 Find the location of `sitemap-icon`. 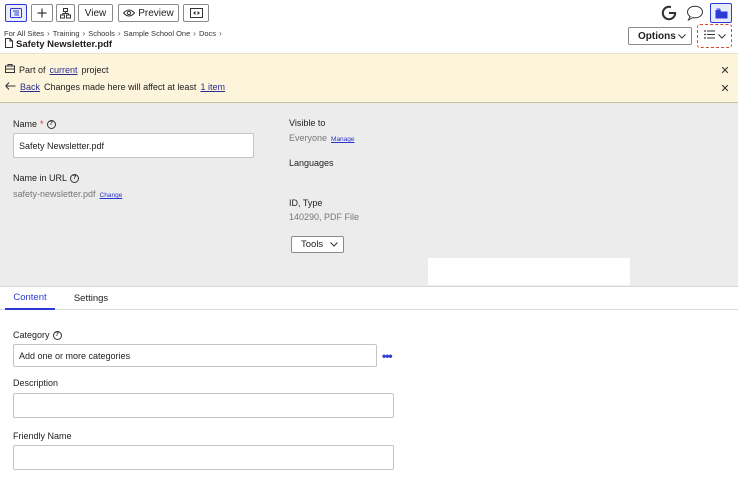

sitemap-icon is located at coordinates (65, 13).